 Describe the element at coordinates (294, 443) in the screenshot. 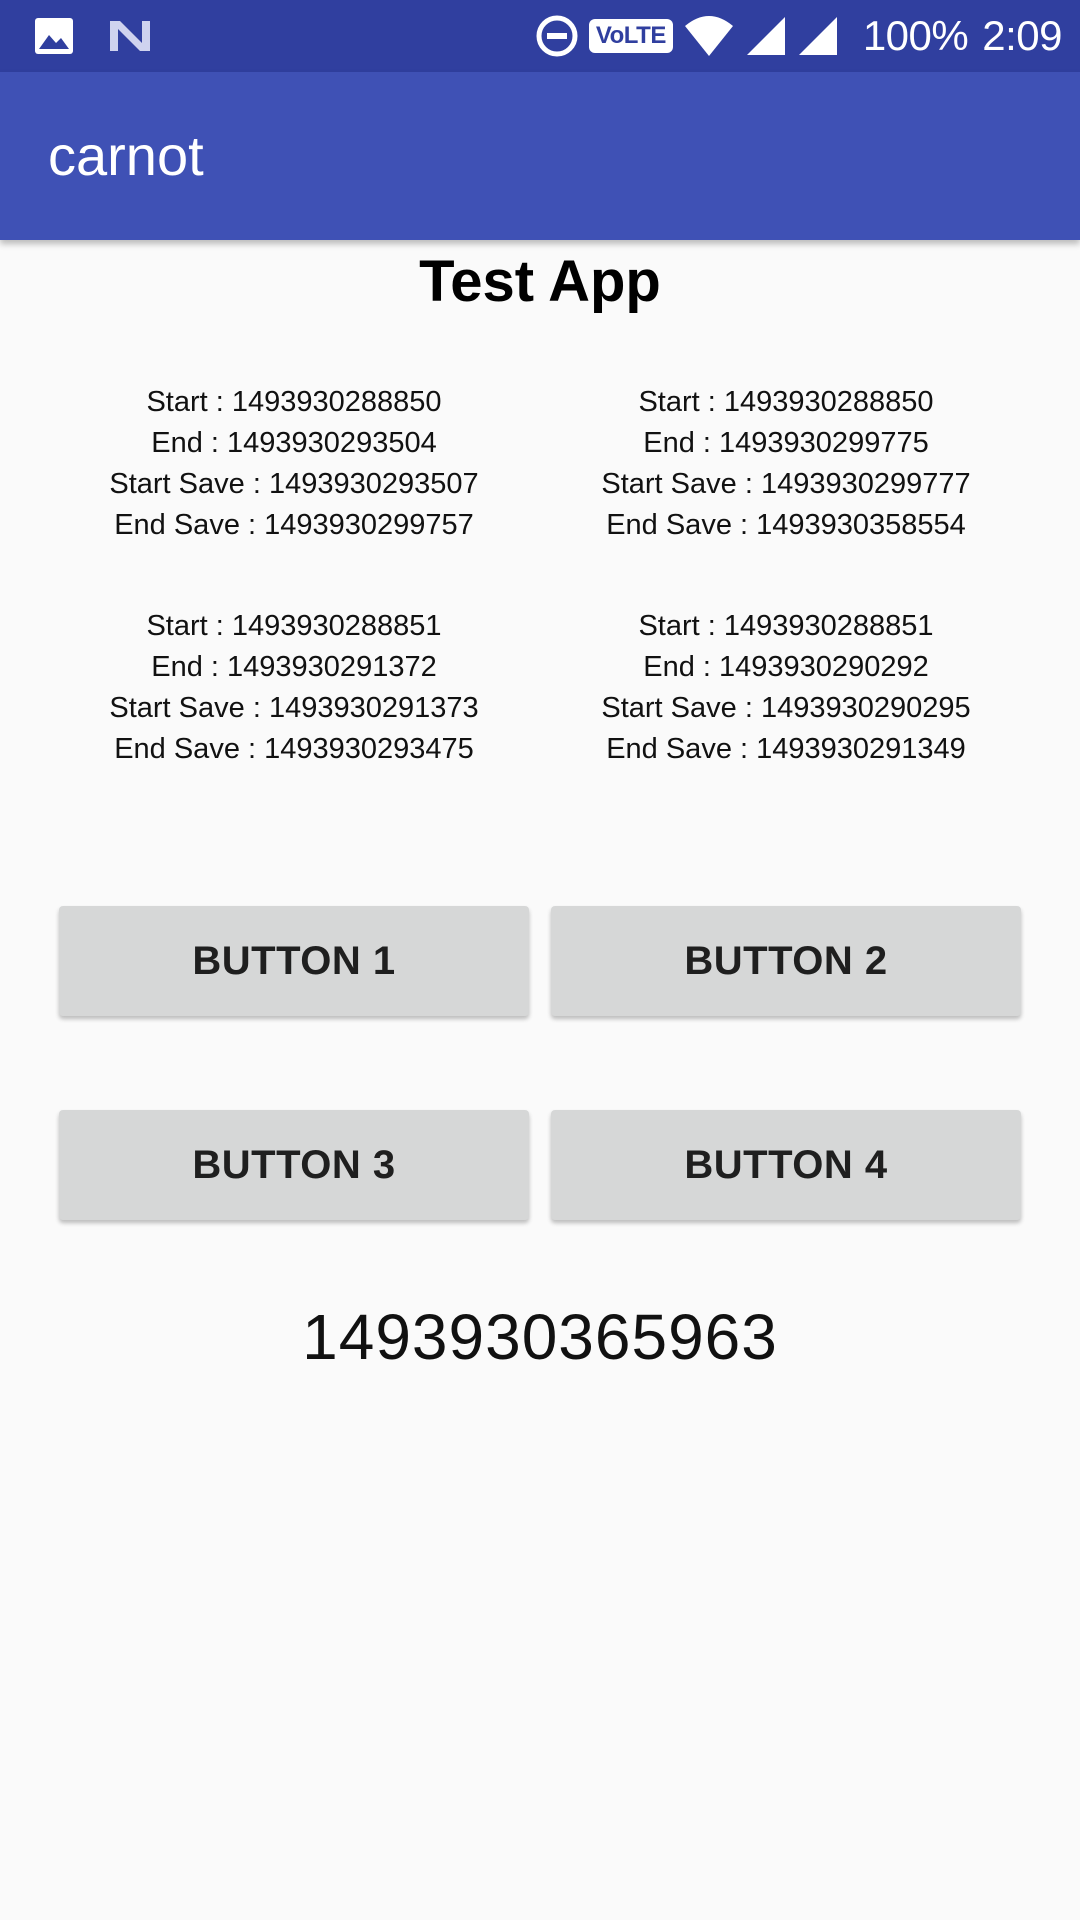

I see `stat-end: End : 1493930293504` at that location.